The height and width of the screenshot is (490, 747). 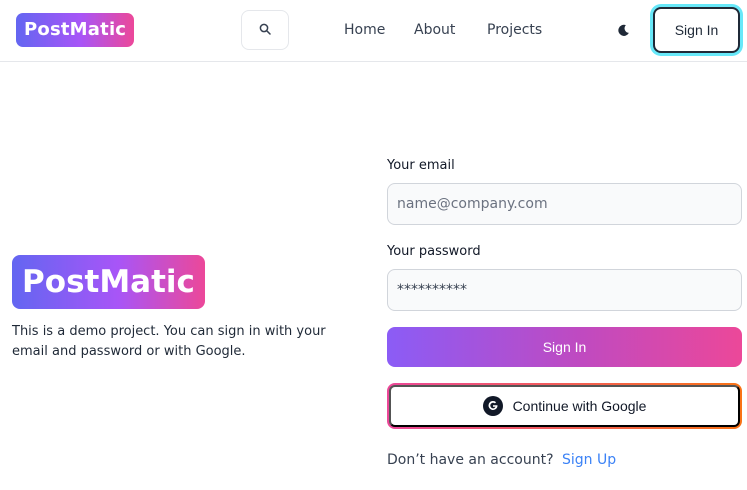 What do you see at coordinates (75, 30) in the screenshot?
I see `brand-logo: PostMatic` at bounding box center [75, 30].